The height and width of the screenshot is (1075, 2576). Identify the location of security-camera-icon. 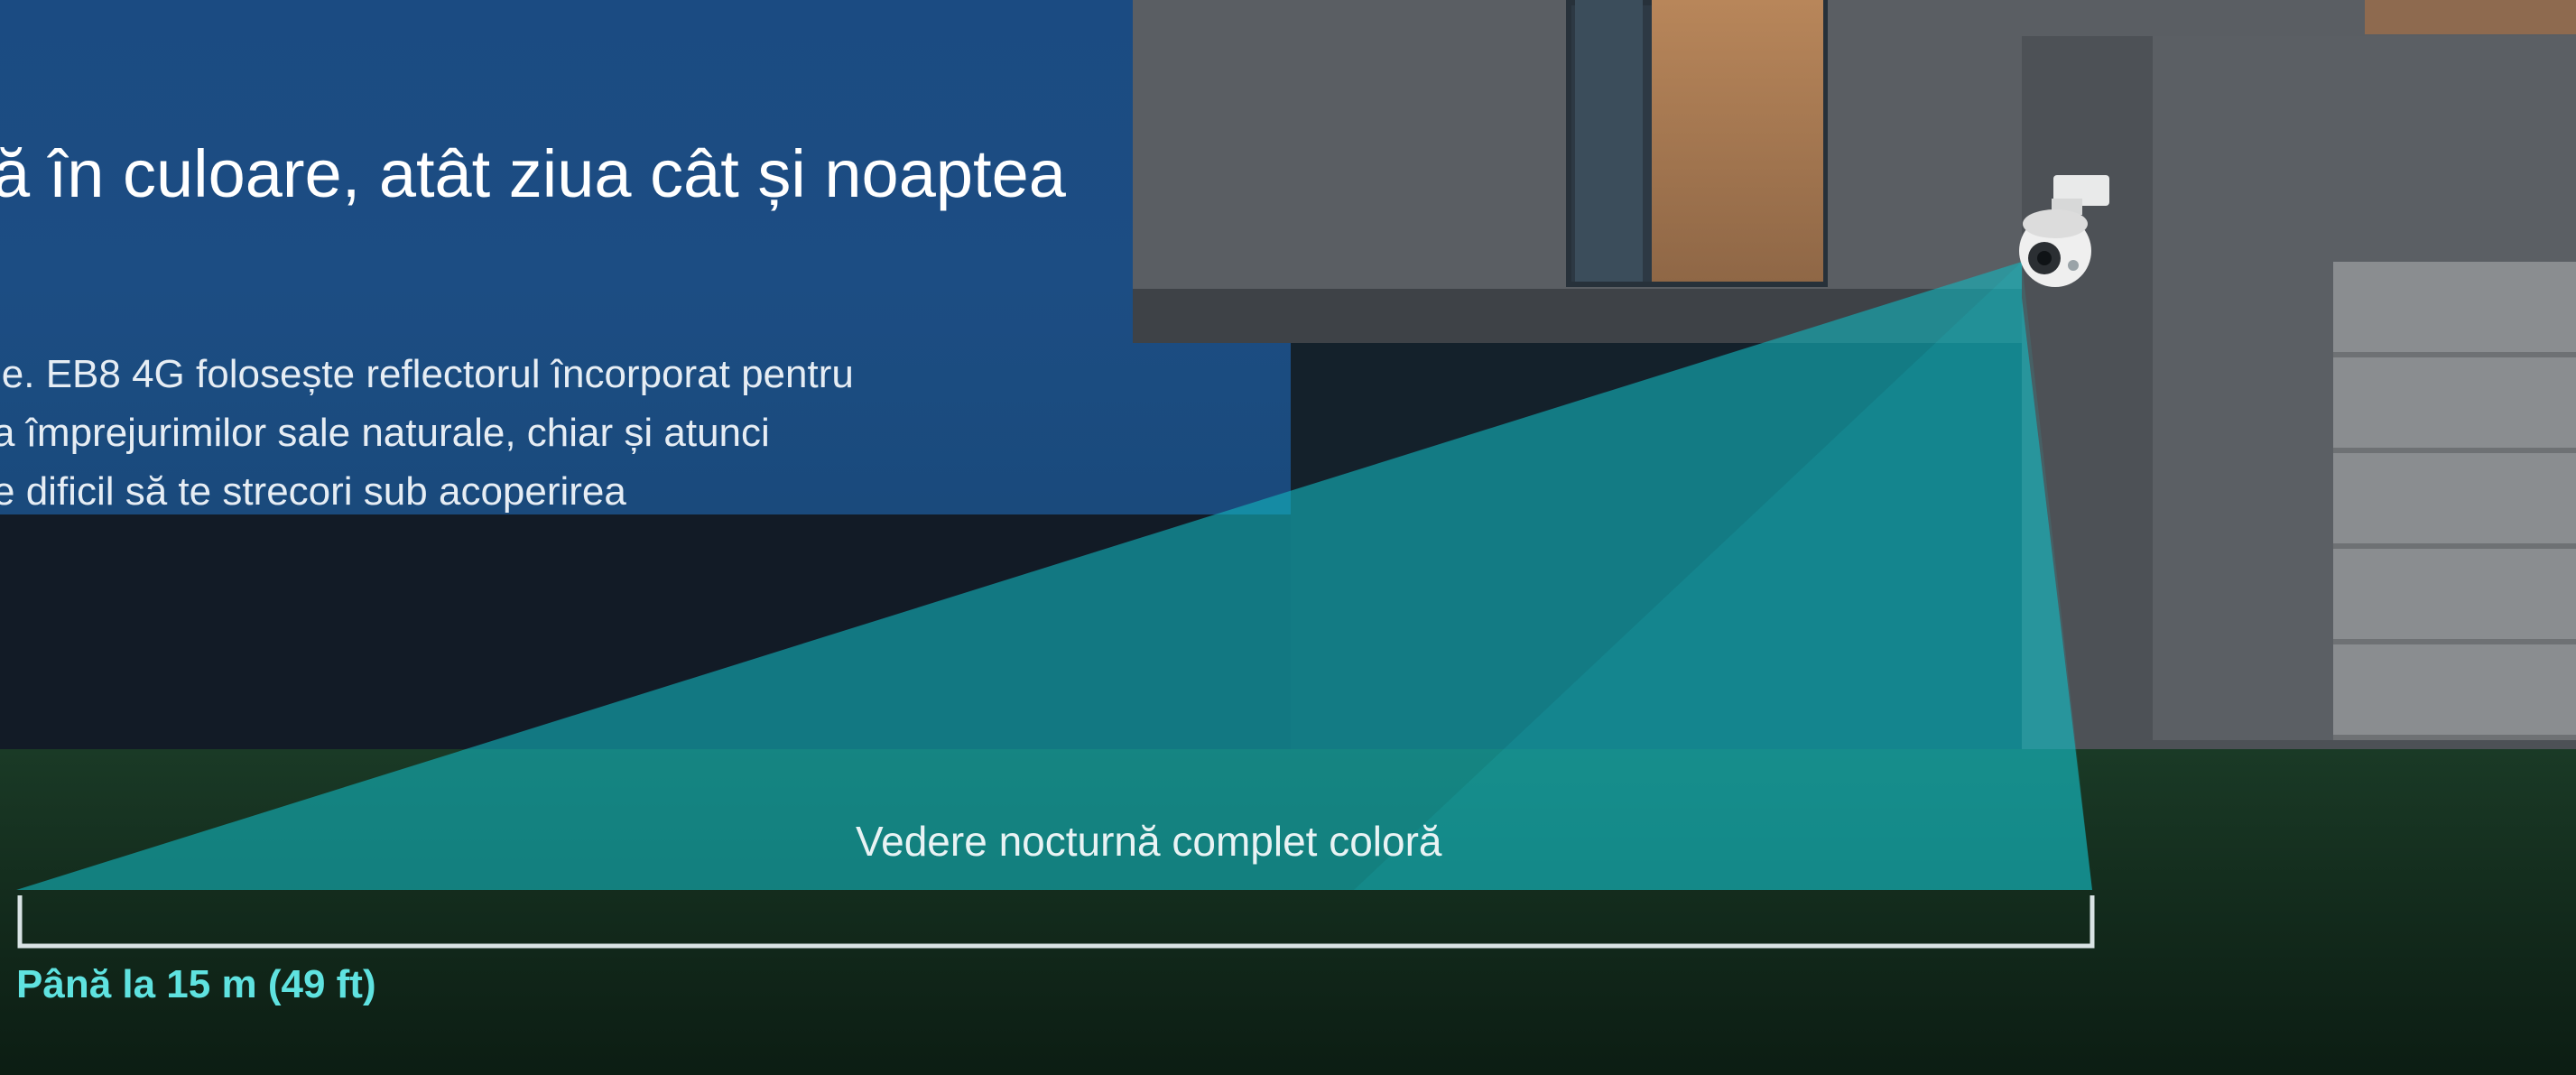
(2064, 231).